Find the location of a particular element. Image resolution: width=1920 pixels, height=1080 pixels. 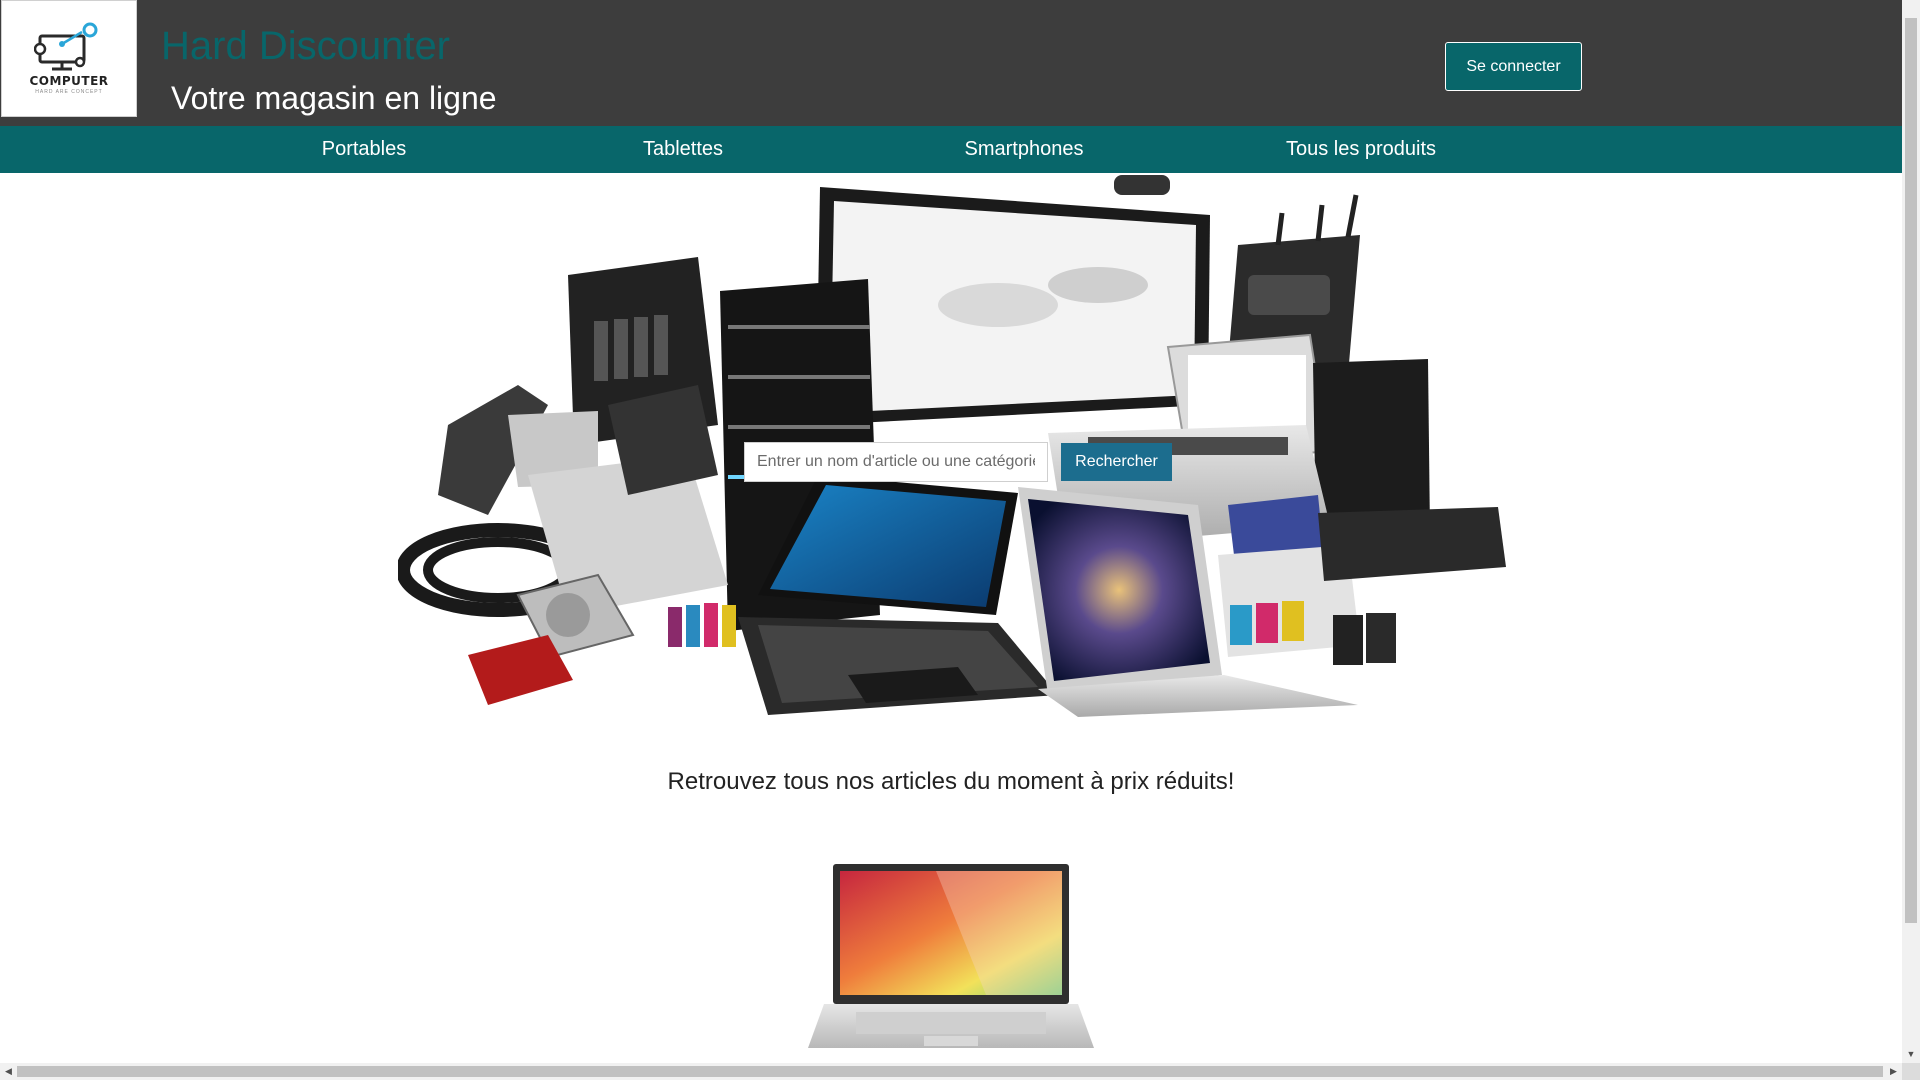

vertical-scroll-thumb is located at coordinates (1911, 470).